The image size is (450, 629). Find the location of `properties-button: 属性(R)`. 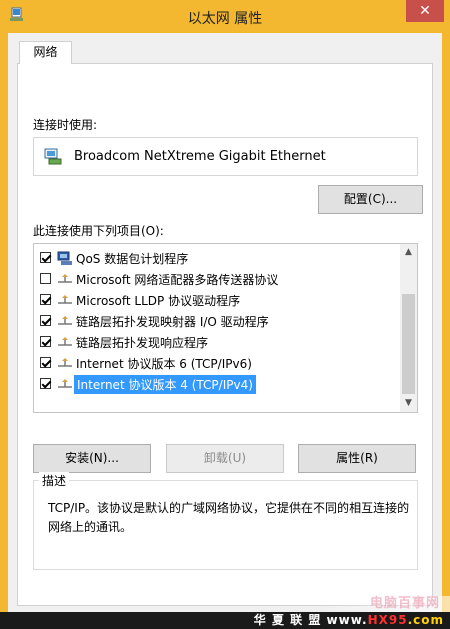

properties-button: 属性(R) is located at coordinates (357, 458).